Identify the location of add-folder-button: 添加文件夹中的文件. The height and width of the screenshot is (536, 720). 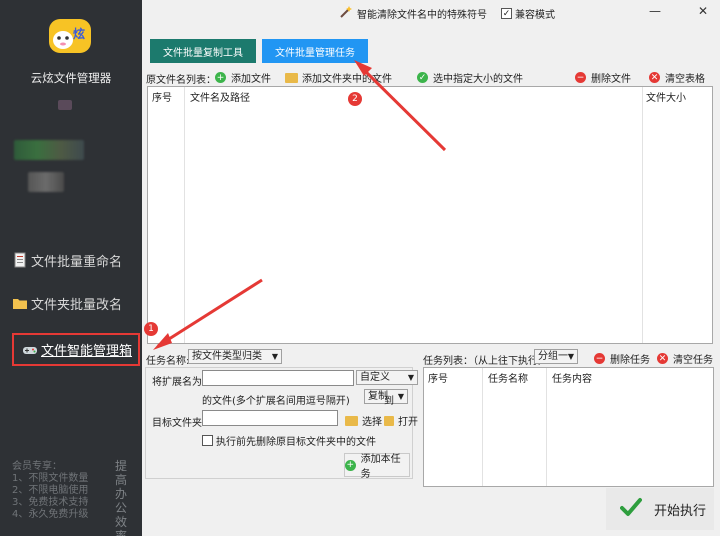
(338, 77).